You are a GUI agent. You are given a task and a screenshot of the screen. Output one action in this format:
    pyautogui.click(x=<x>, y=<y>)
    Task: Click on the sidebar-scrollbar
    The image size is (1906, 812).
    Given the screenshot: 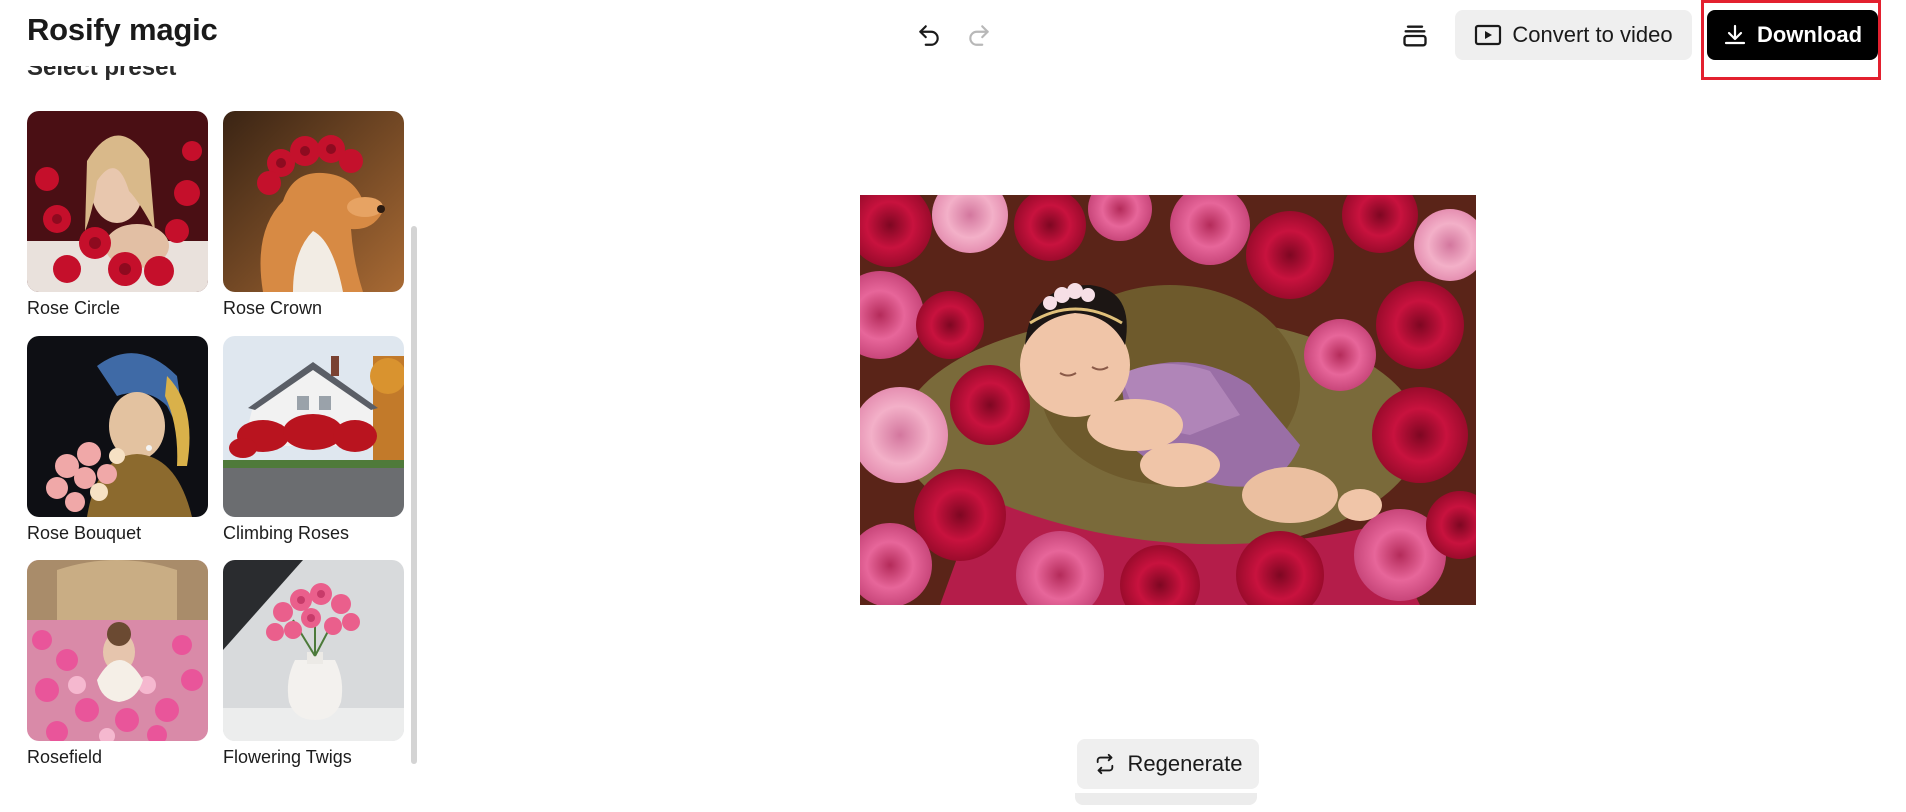 What is the action you would take?
    pyautogui.click(x=414, y=495)
    